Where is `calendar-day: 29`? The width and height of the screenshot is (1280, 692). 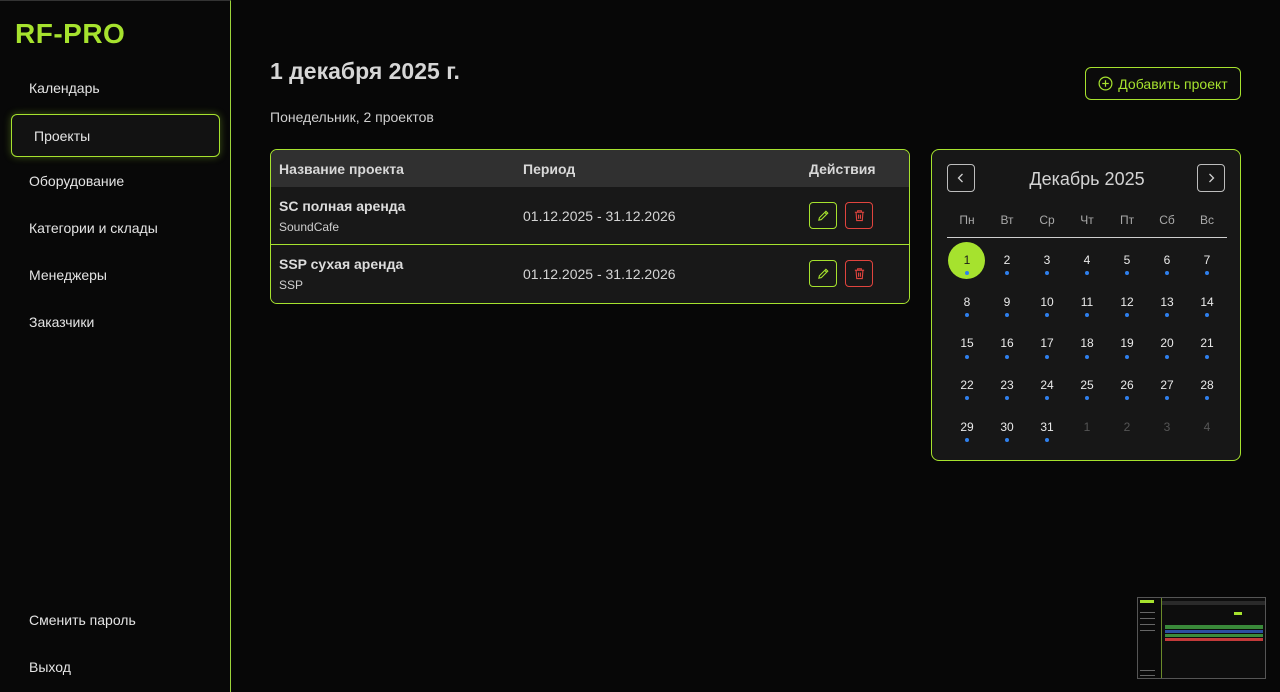
calendar-day: 29 is located at coordinates (967, 429).